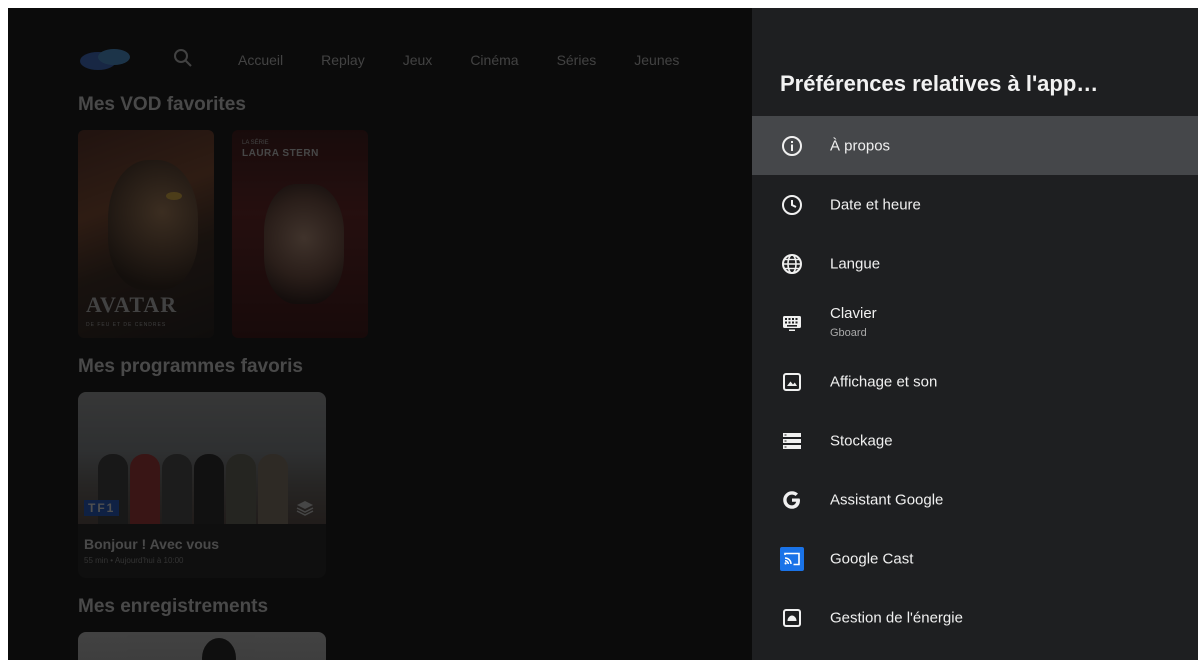  Describe the element at coordinates (887, 499) in the screenshot. I see `menu-item-label: Assistant Google` at that location.